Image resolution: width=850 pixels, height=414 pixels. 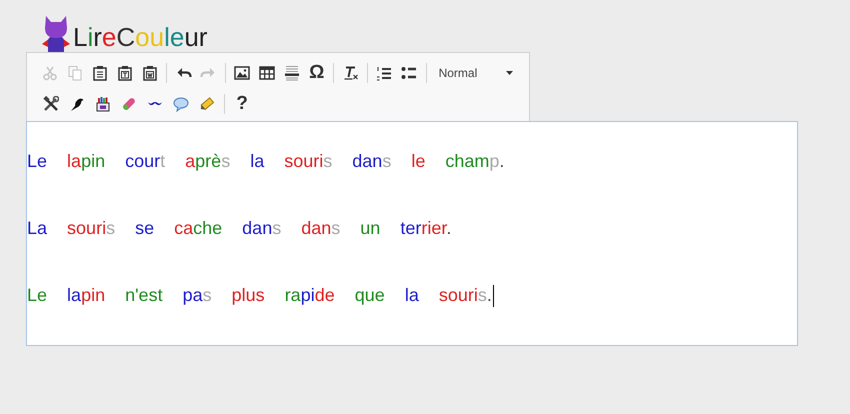 I want to click on table-icon, so click(x=267, y=72).